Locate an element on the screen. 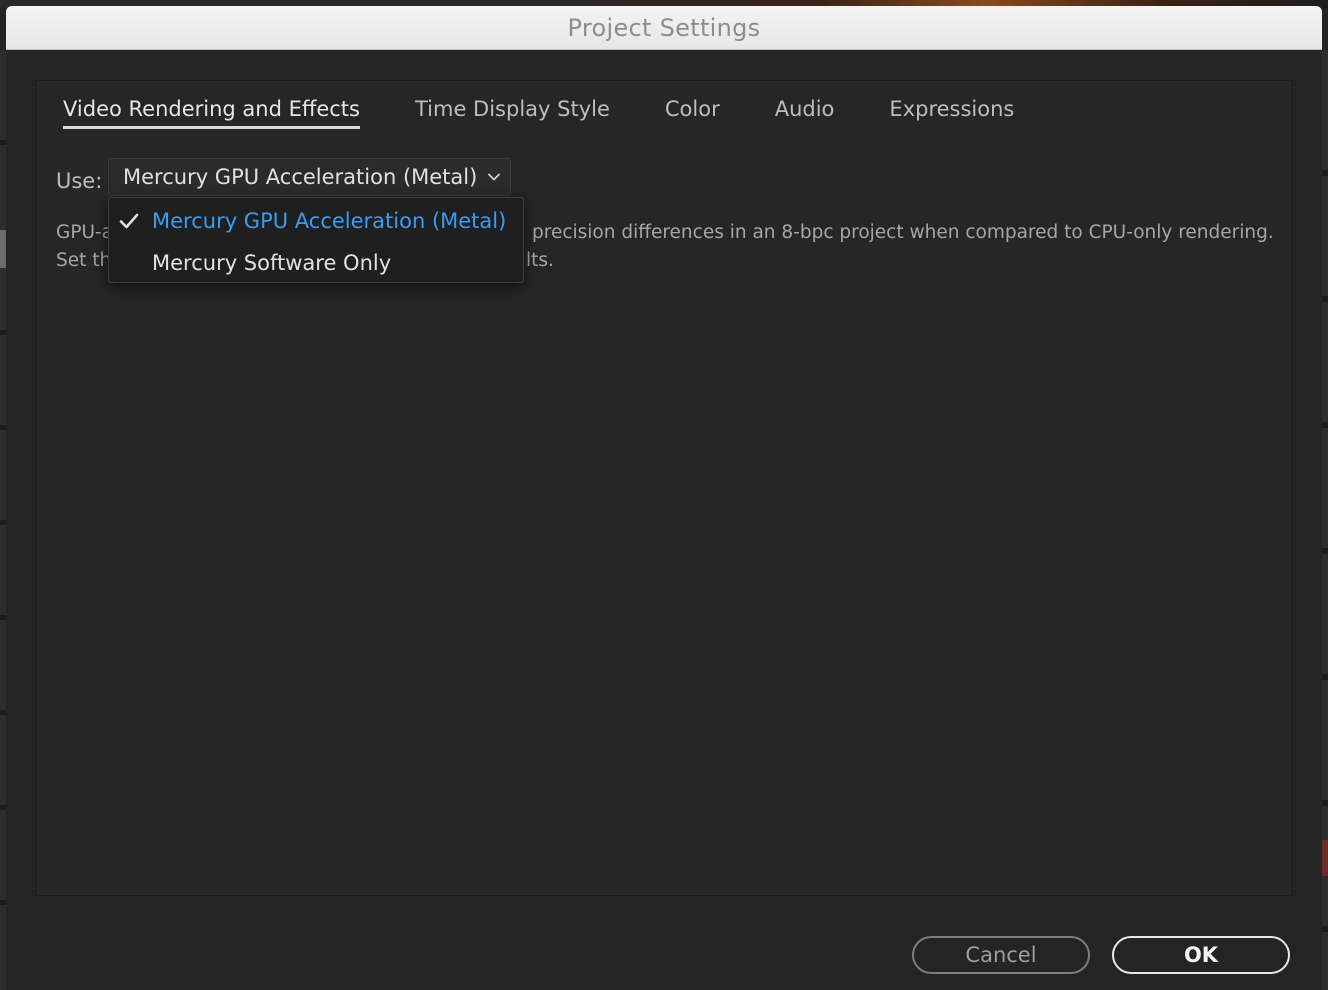 The height and width of the screenshot is (990, 1328). menu-option-mercury-gpu: Mercury GPU Acceleration (Metal) is located at coordinates (316, 221).